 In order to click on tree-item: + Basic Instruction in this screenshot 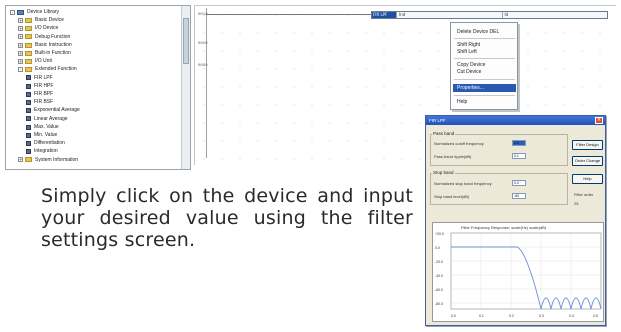, I will do `click(45, 45)`.